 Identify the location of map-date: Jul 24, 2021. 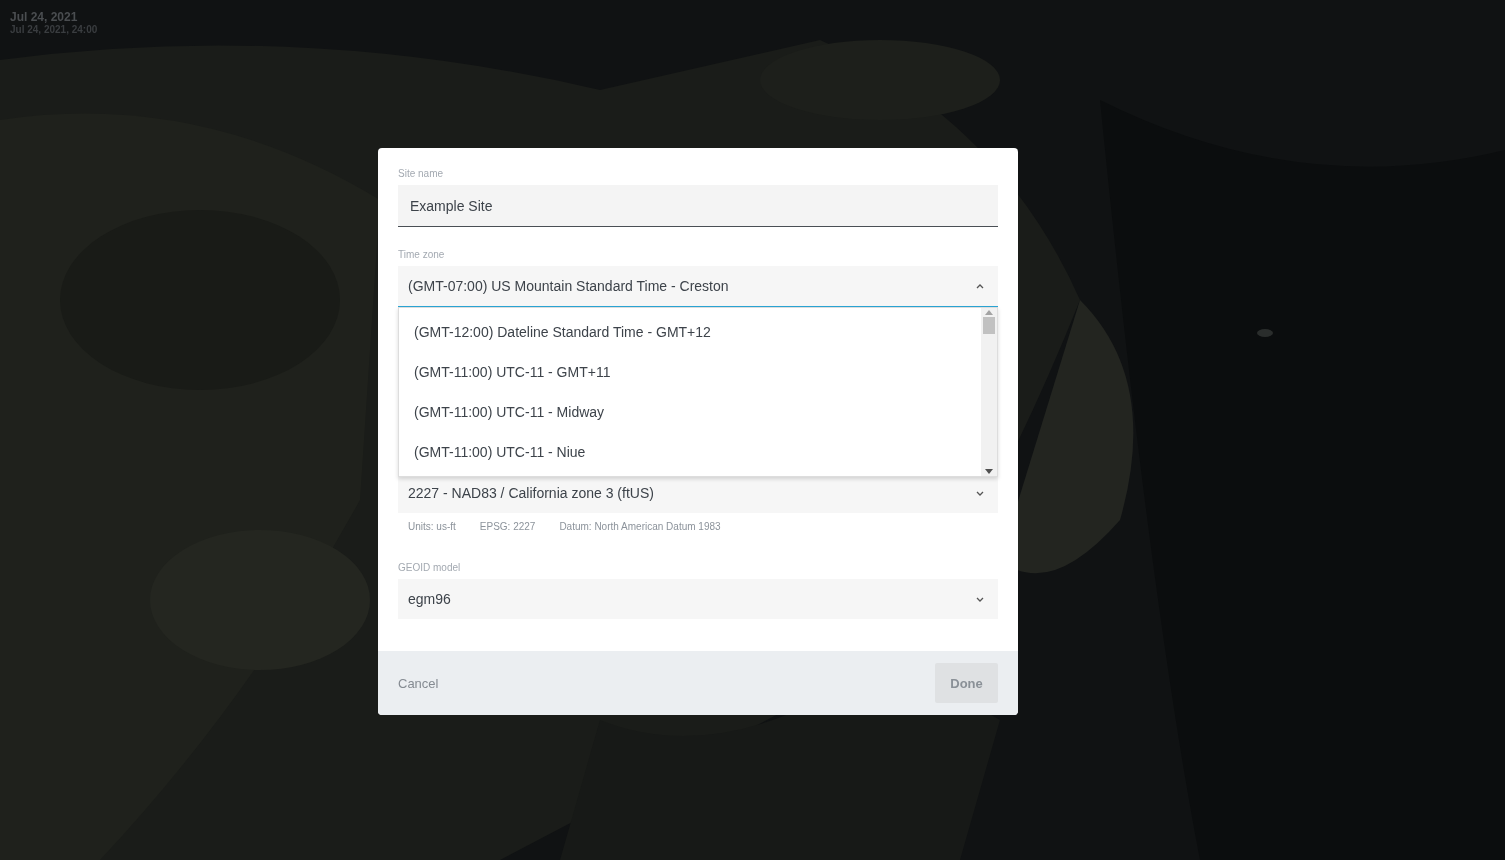
(44, 17).